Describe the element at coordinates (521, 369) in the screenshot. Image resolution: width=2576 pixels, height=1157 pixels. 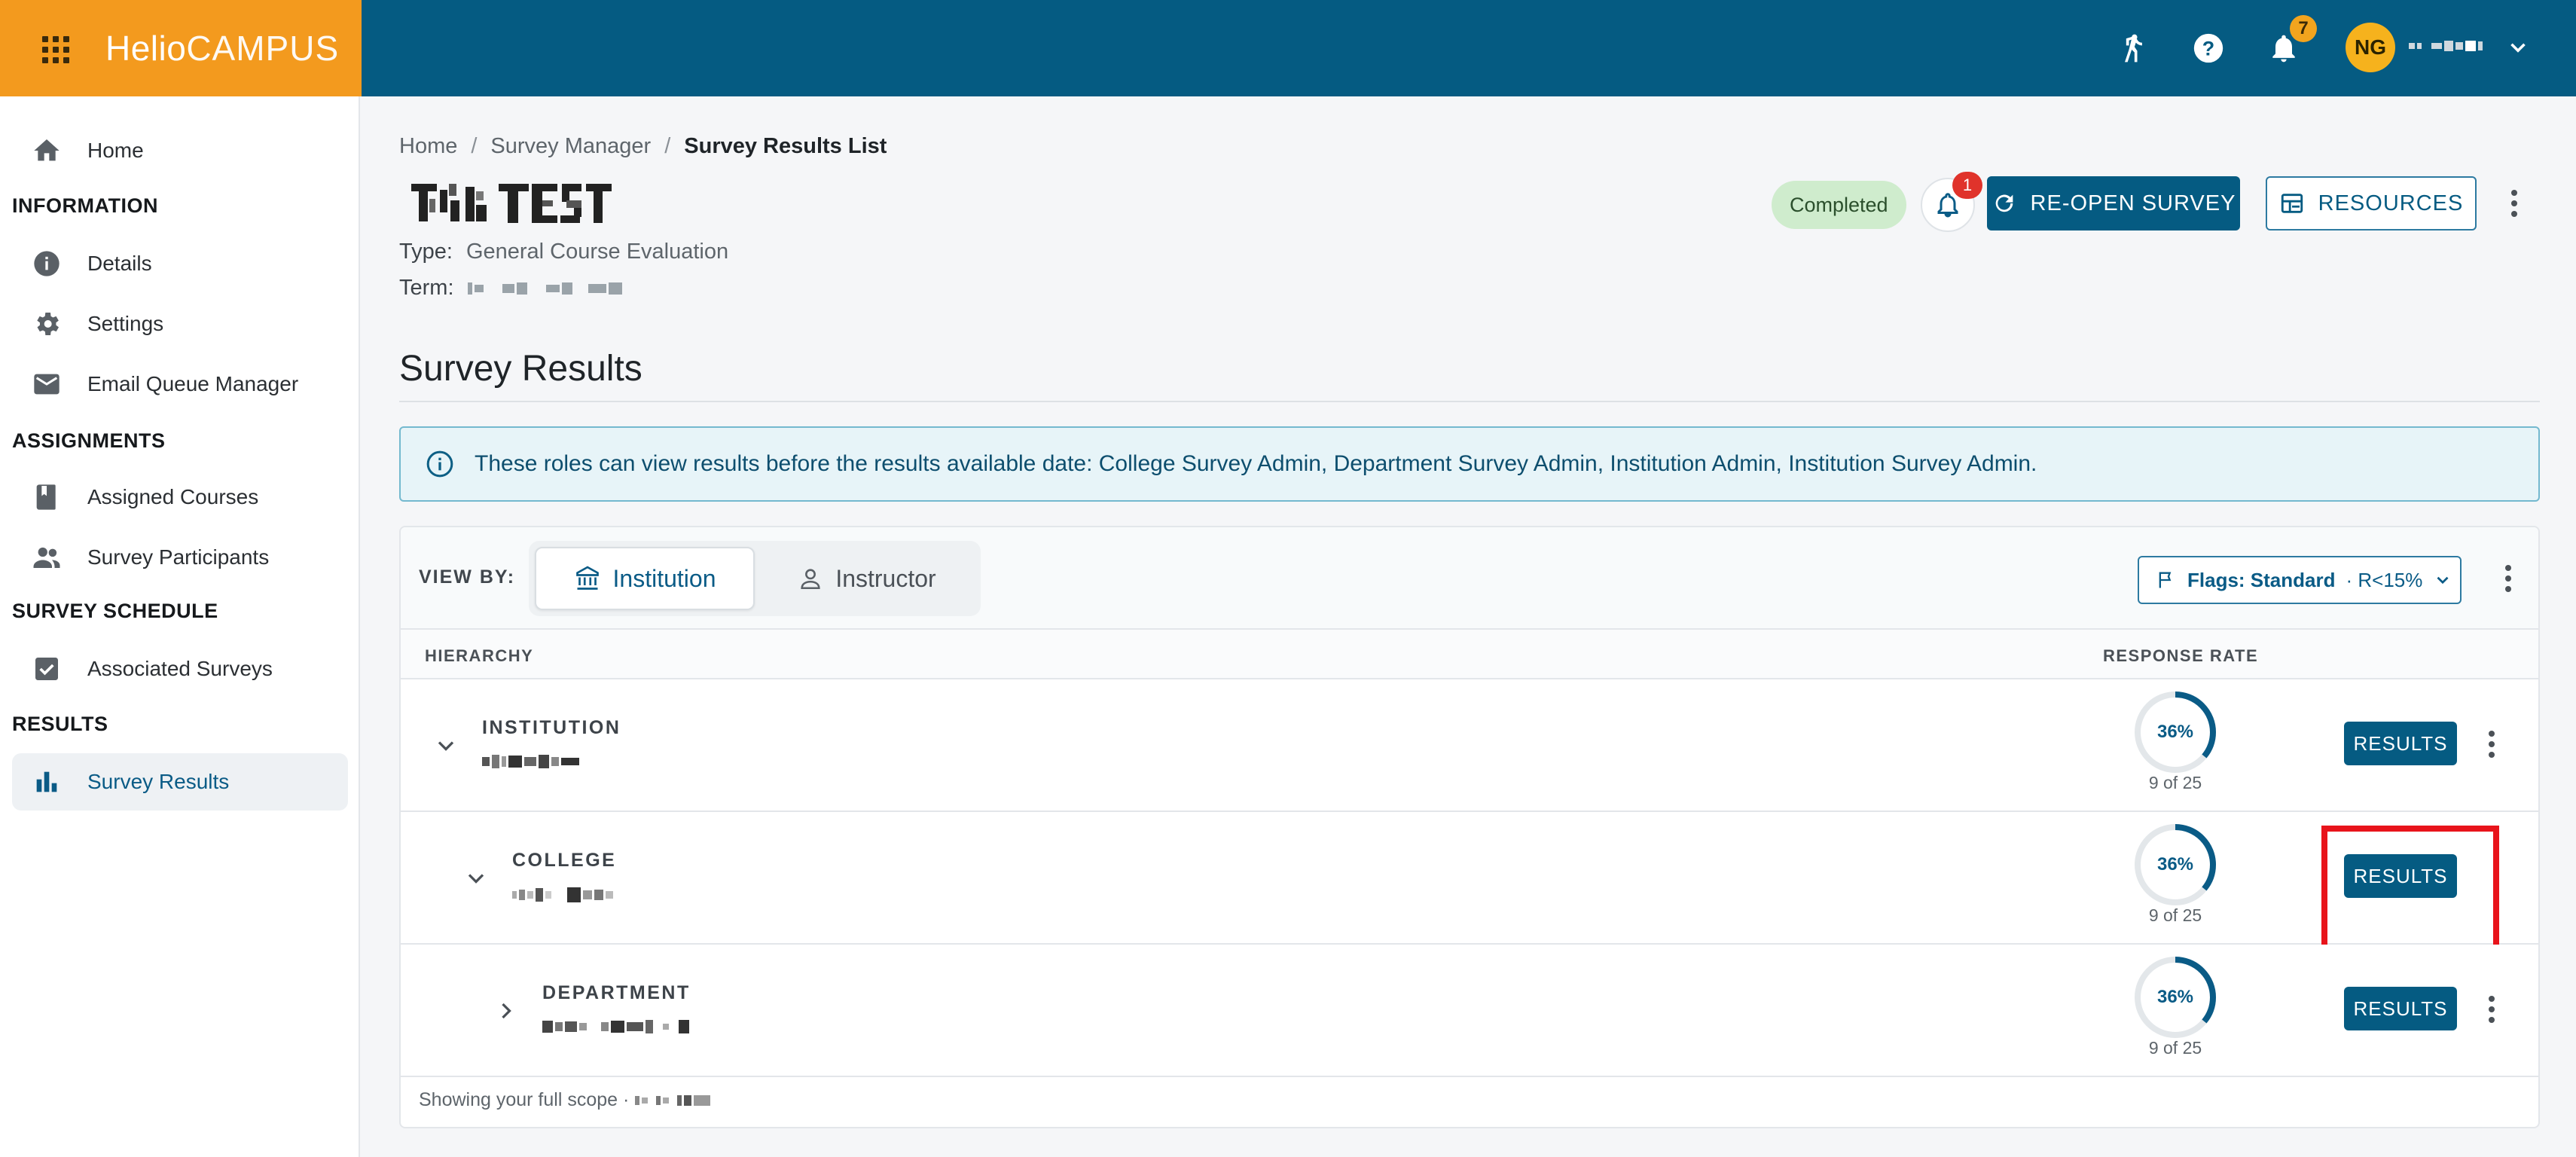
I see `page-title: Survey Results` at that location.